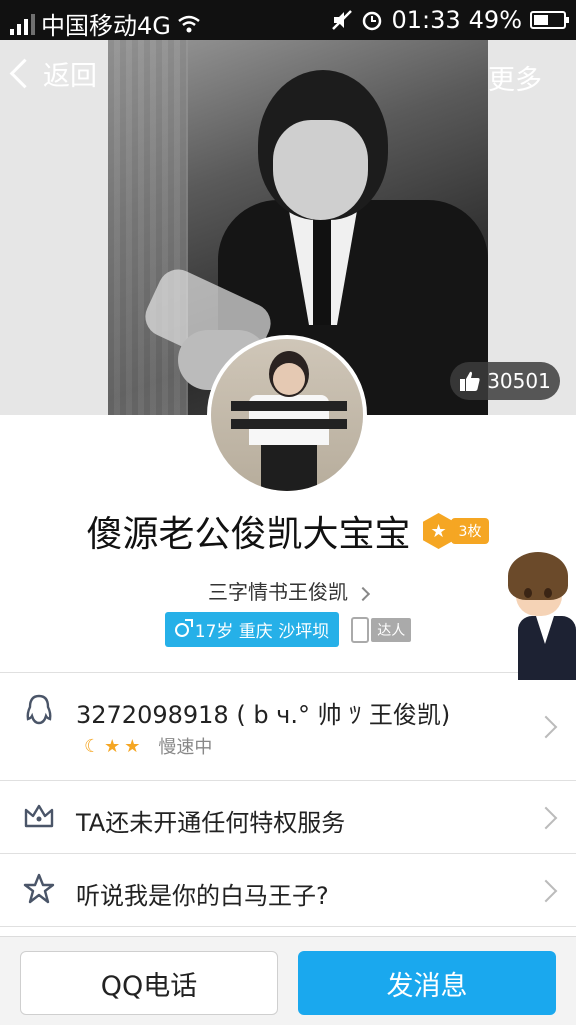  I want to click on battery-percent: 49%, so click(495, 20).